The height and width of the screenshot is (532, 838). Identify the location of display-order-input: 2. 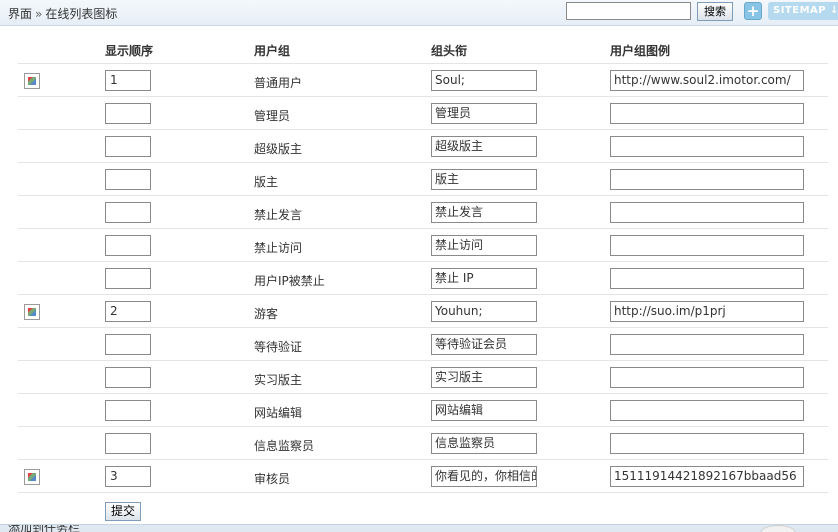
(128, 311).